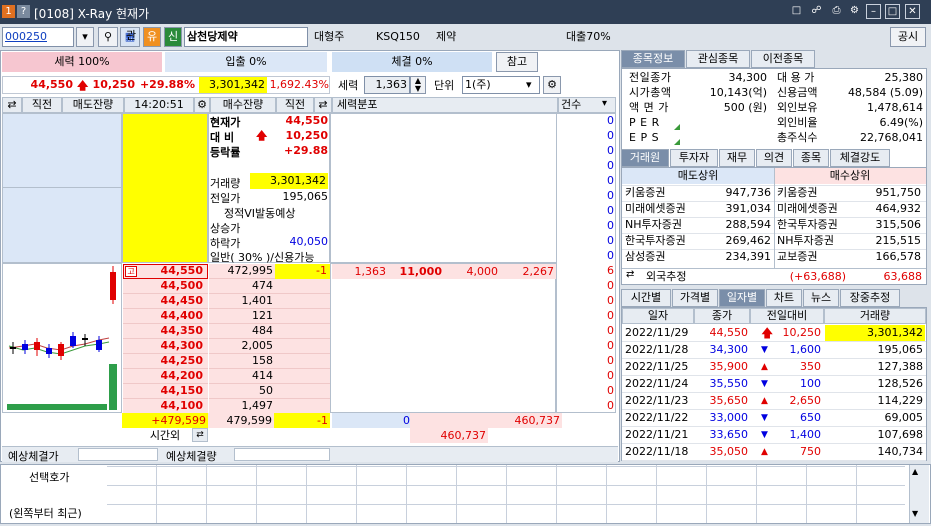 This screenshot has height=526, width=931. What do you see at coordinates (295, 105) in the screenshot?
I see `header-prev2: 직전` at bounding box center [295, 105].